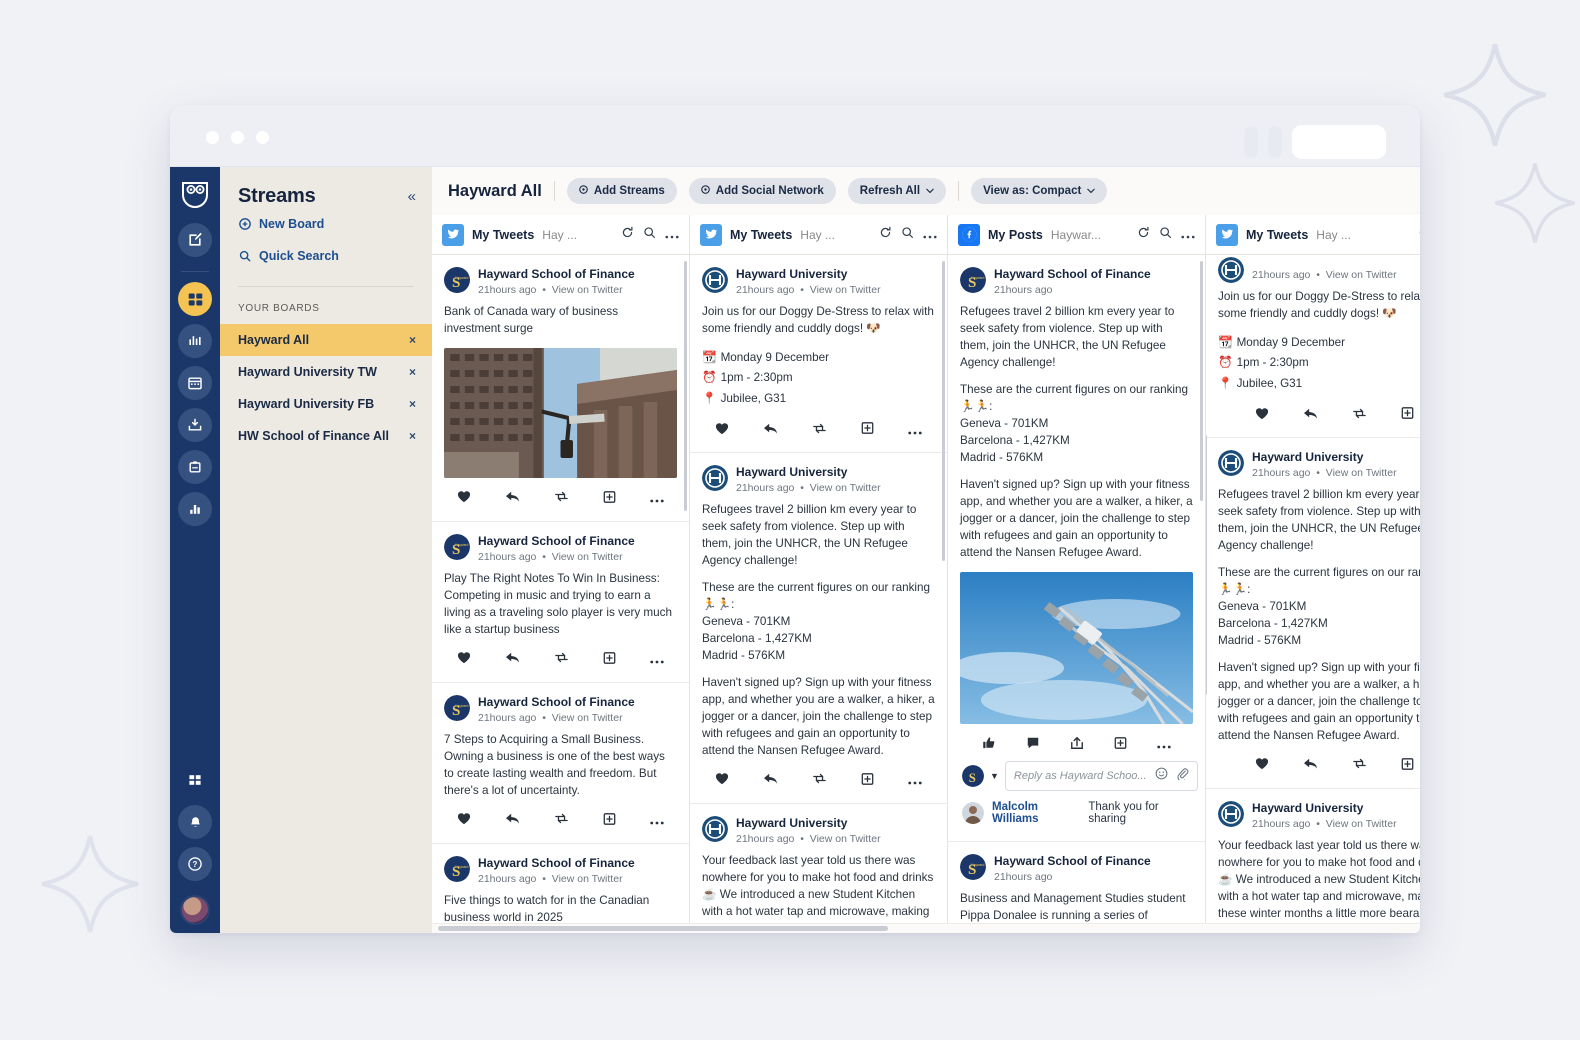  What do you see at coordinates (326, 224) in the screenshot?
I see `new-board-button: New Board` at bounding box center [326, 224].